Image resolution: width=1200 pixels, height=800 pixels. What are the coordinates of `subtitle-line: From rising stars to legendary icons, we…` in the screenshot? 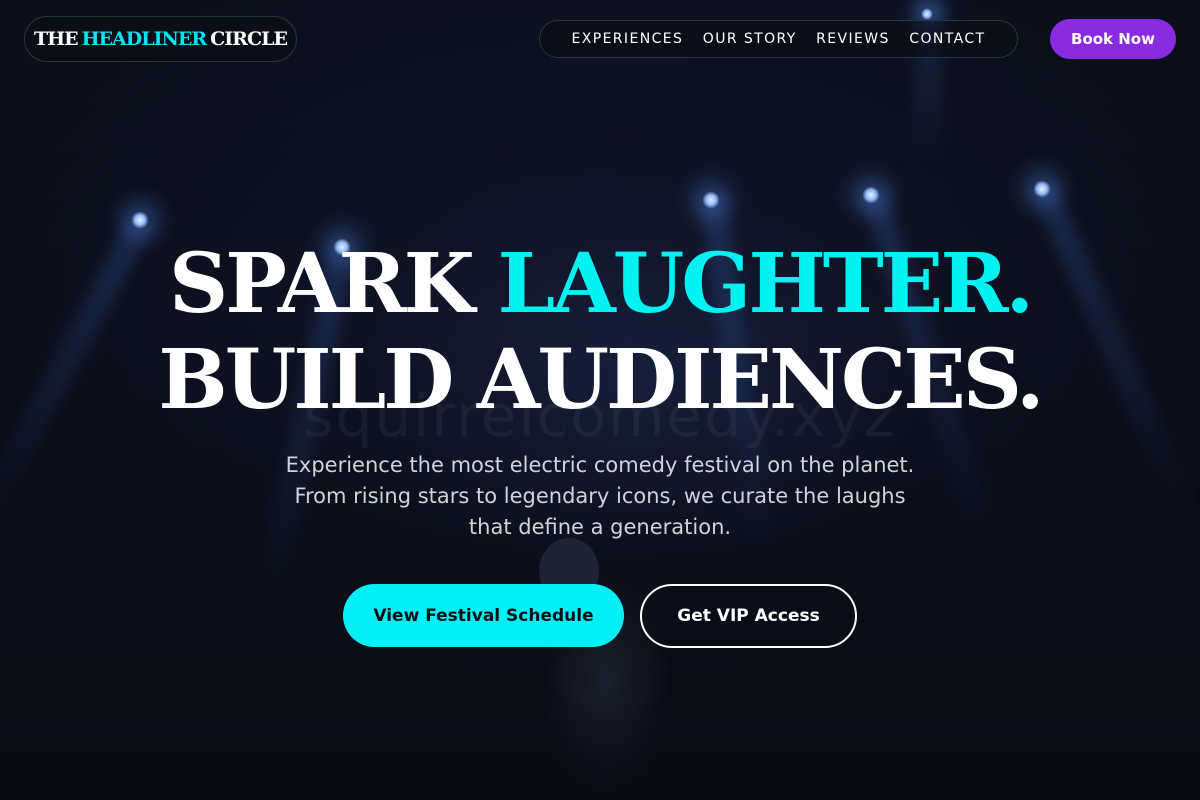 It's located at (600, 496).